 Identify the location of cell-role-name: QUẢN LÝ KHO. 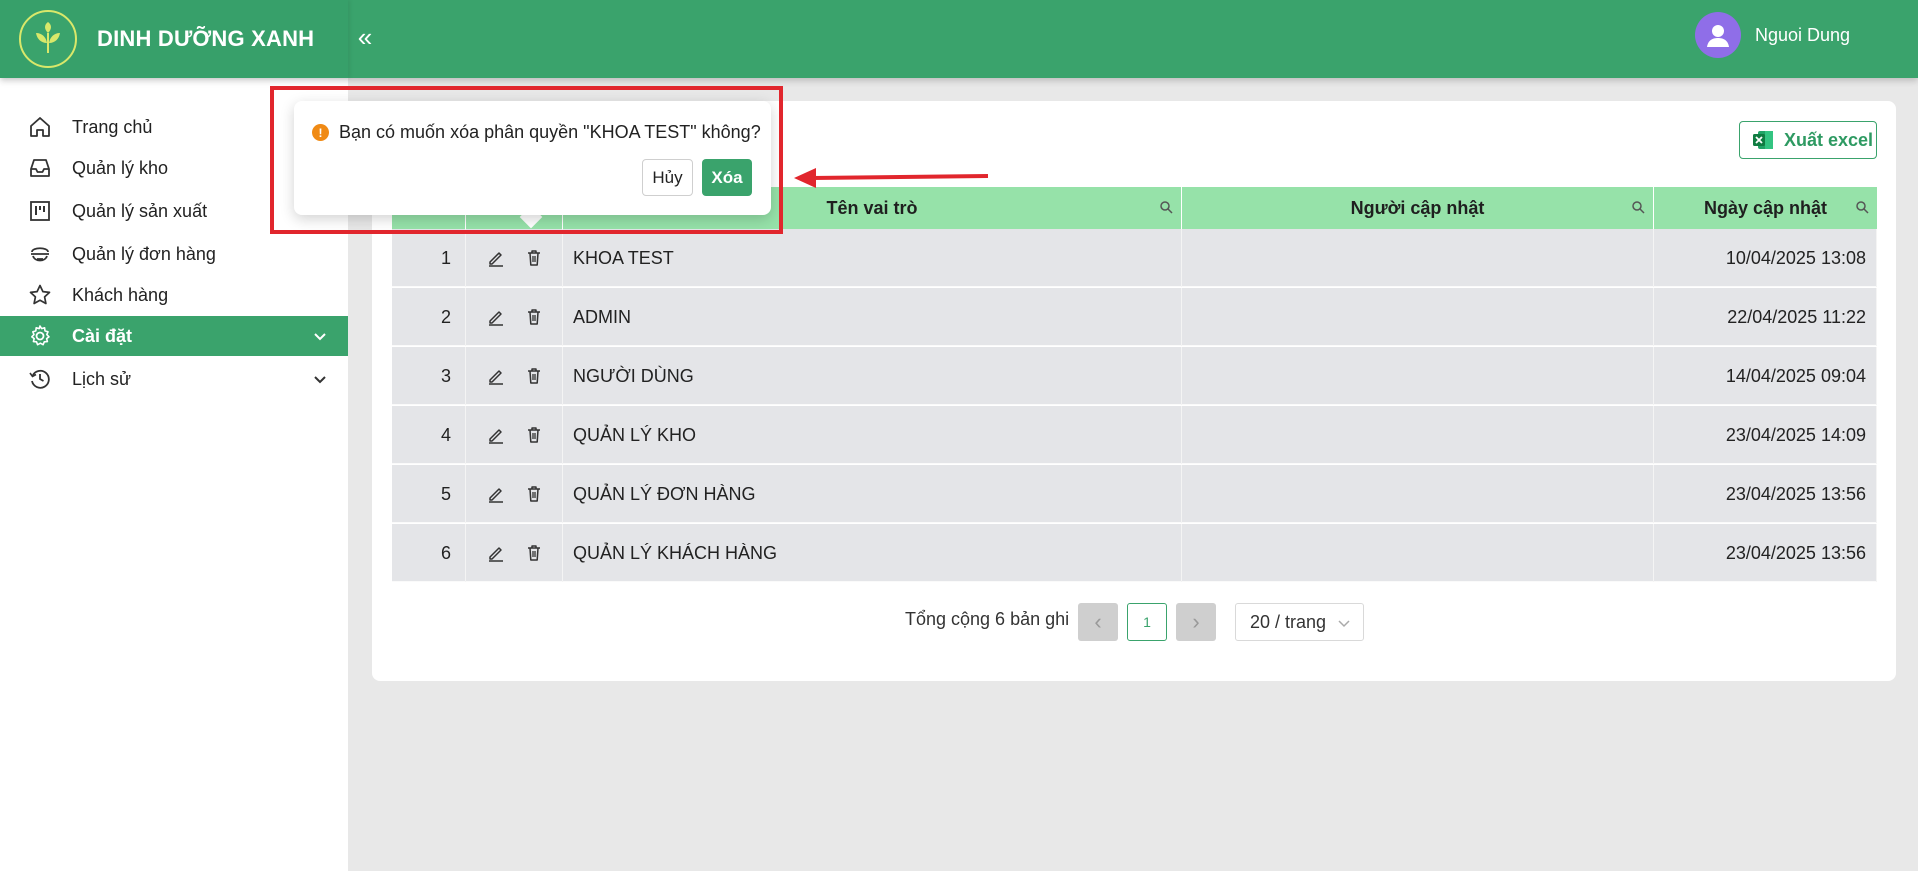
(872, 435).